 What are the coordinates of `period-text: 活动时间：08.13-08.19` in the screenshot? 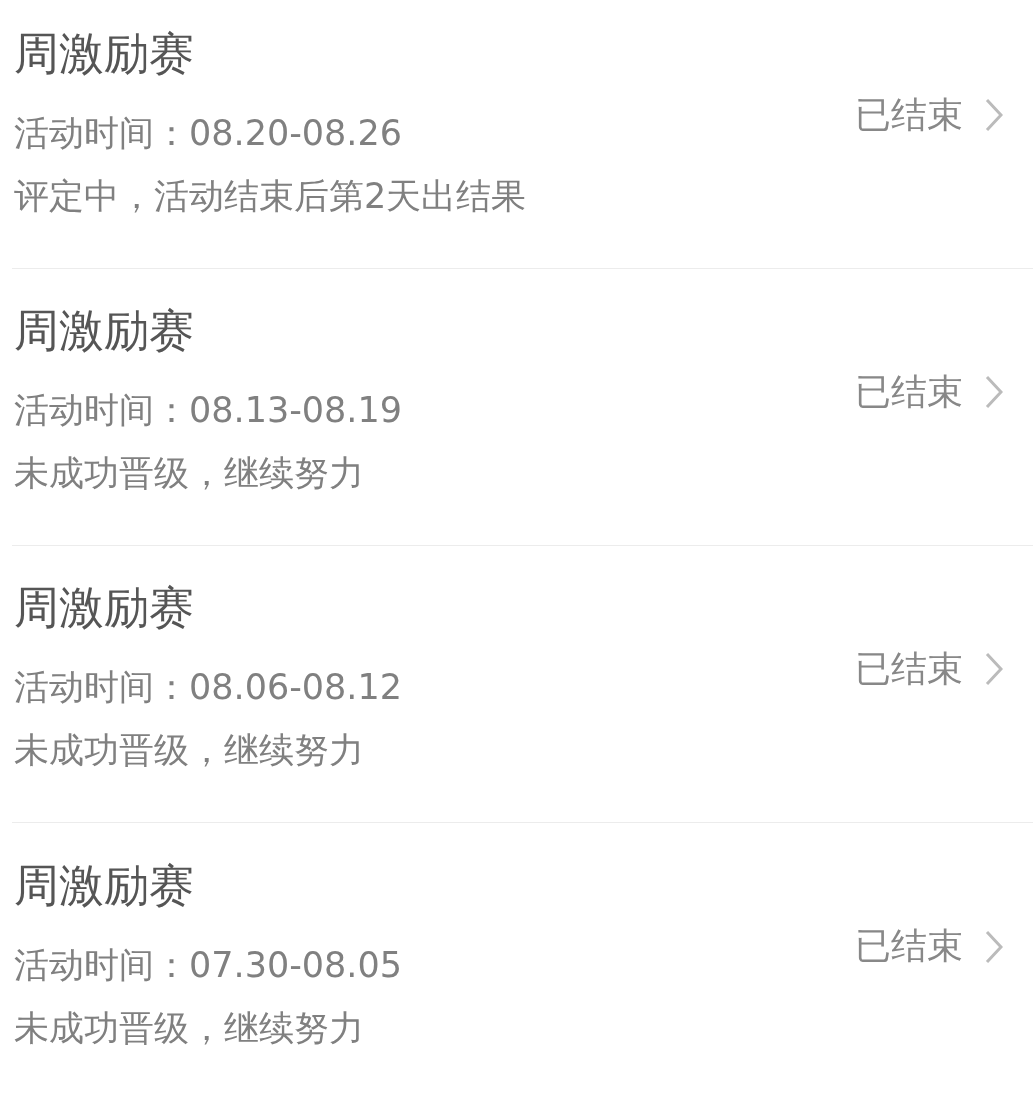 It's located at (208, 410).